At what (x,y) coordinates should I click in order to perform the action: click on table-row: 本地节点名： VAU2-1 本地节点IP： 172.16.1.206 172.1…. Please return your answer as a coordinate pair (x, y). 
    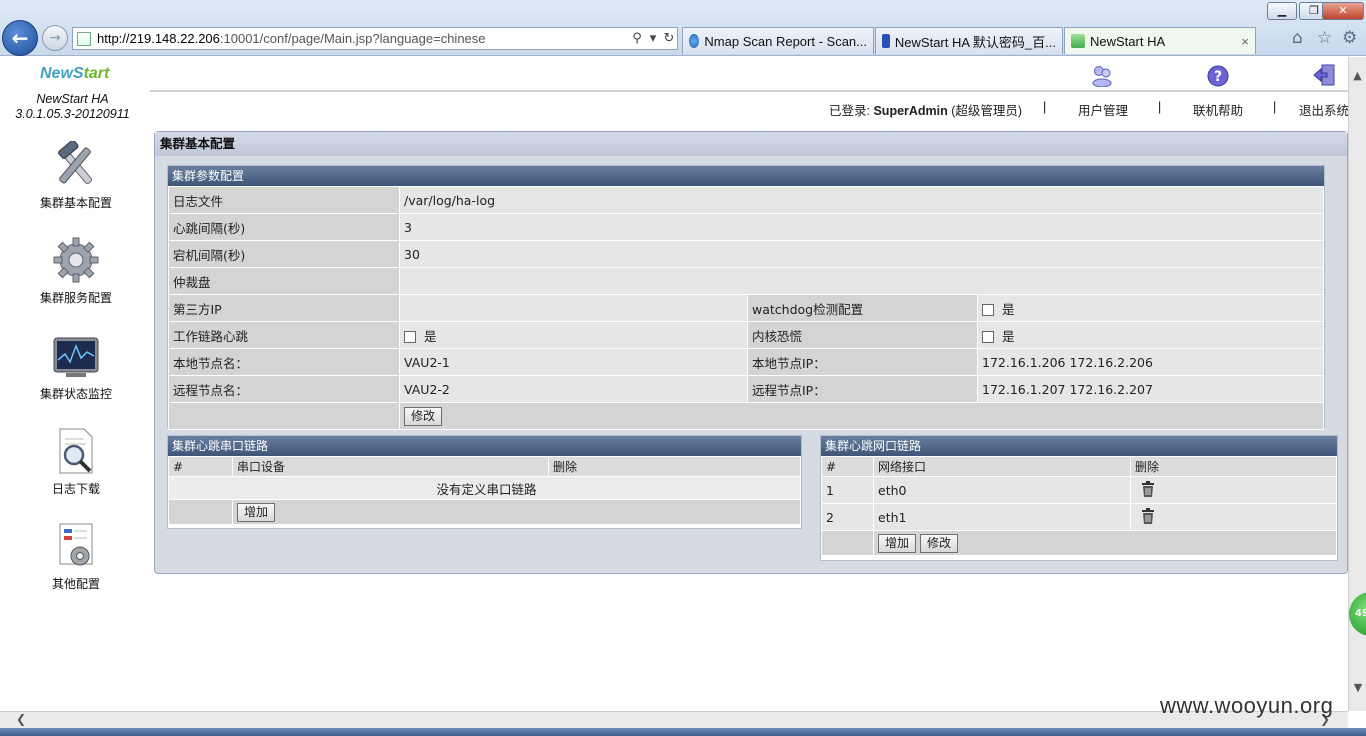
    Looking at the image, I should click on (746, 362).